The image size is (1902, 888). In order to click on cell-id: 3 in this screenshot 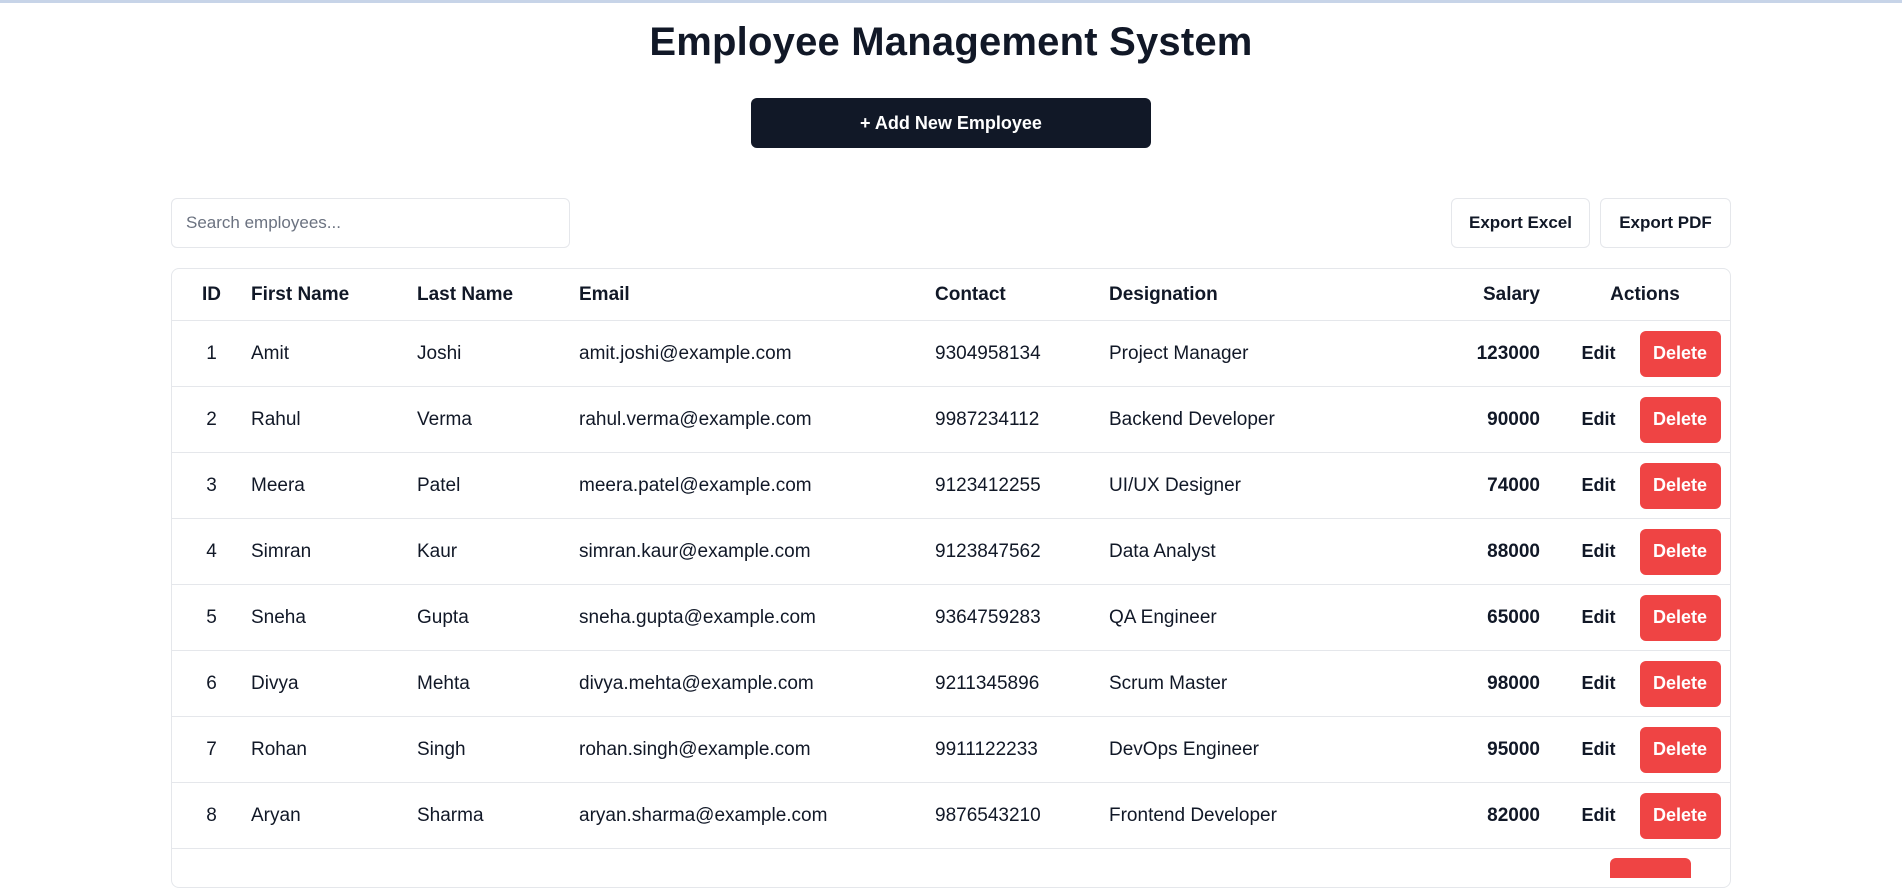, I will do `click(211, 485)`.